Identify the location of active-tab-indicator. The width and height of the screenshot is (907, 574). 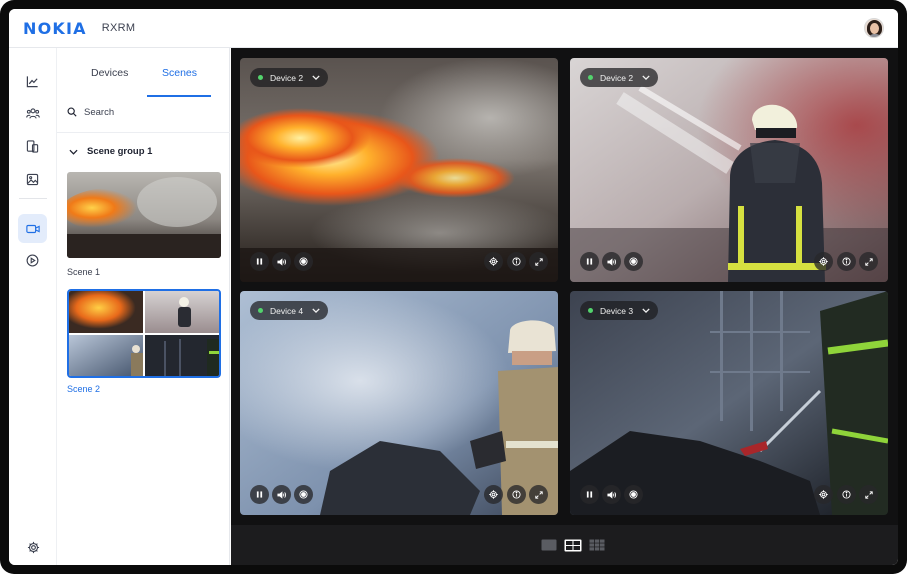
(179, 96).